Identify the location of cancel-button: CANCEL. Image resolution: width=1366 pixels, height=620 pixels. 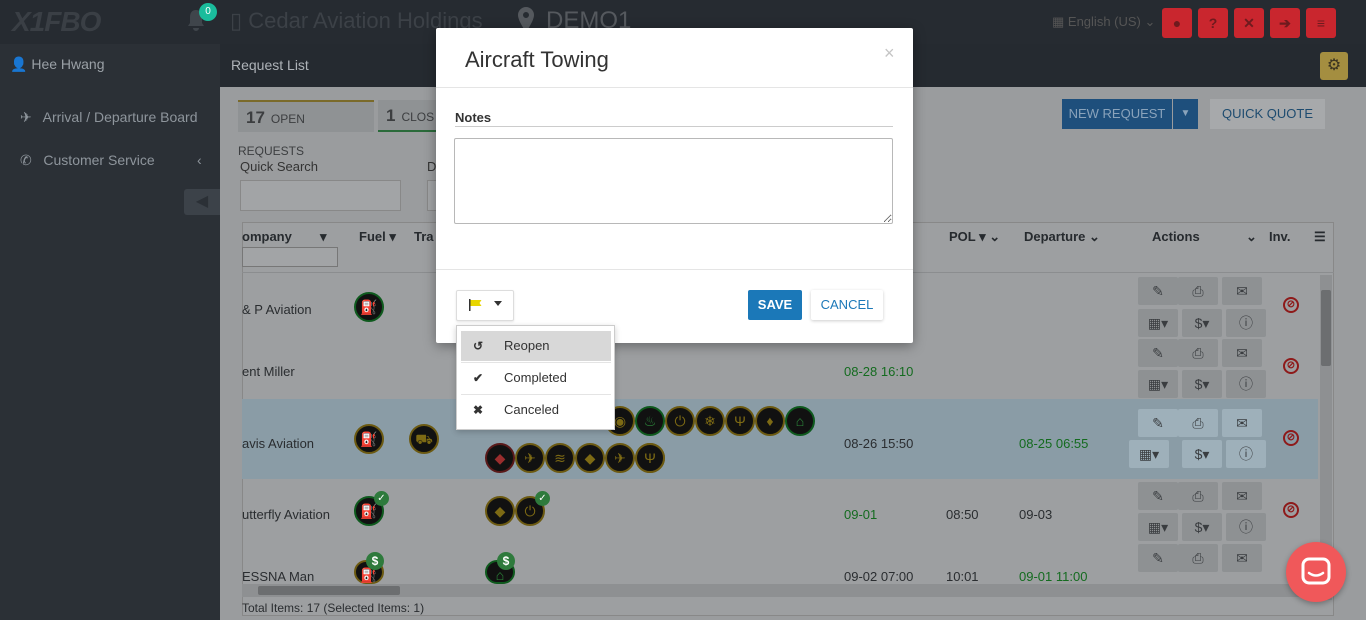
(847, 305).